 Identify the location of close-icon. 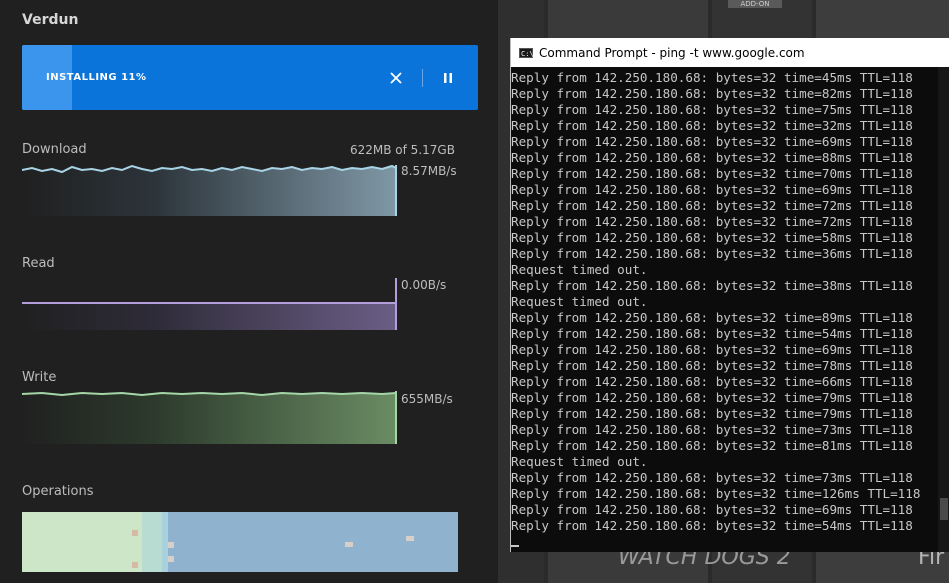
(396, 78).